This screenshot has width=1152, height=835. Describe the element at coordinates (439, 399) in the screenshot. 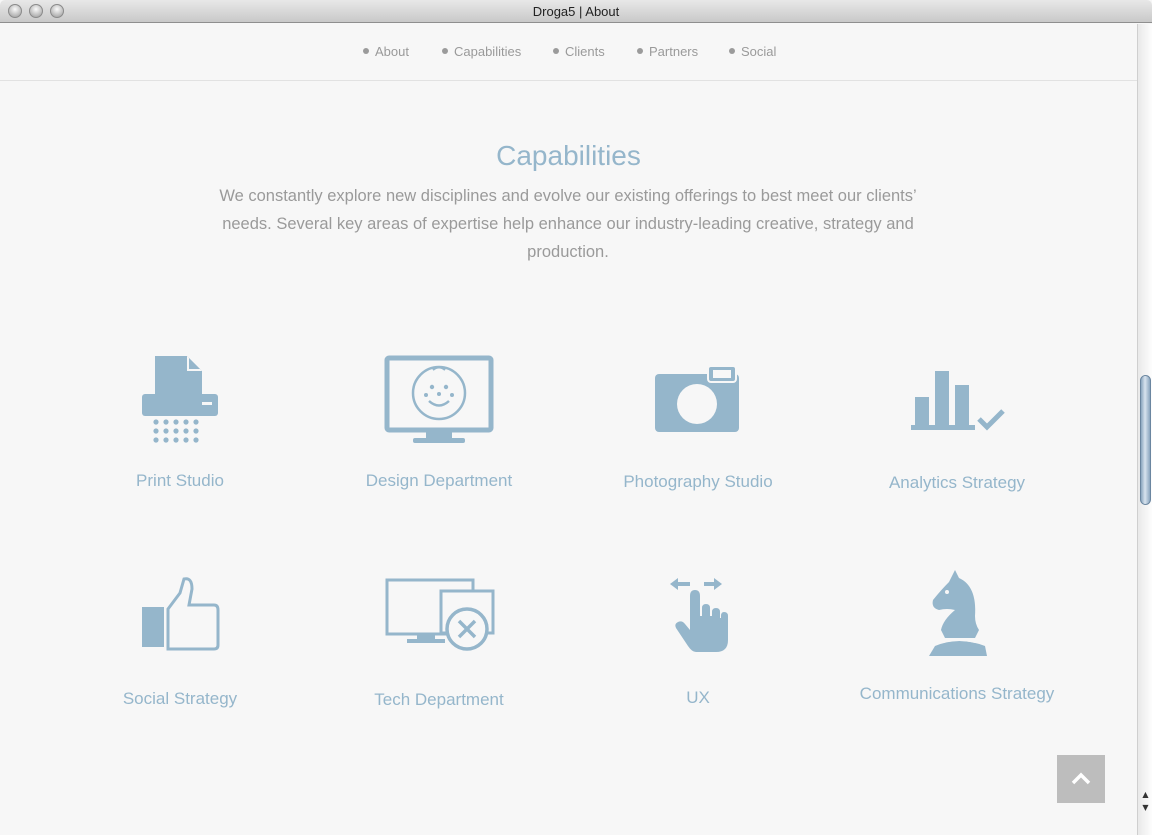

I see `monitor-face-icon` at that location.